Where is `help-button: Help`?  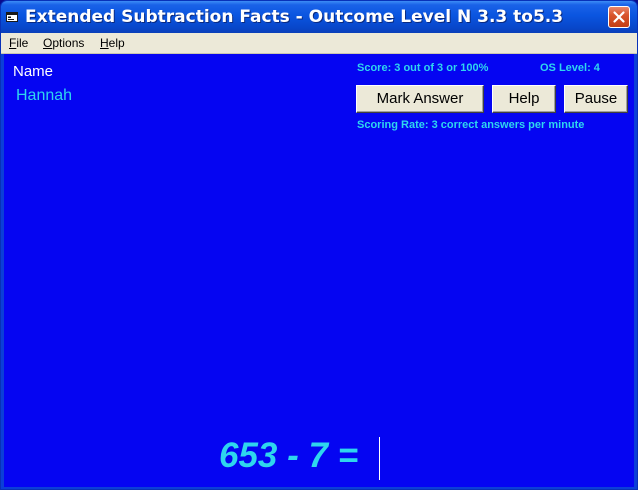
help-button: Help is located at coordinates (524, 99).